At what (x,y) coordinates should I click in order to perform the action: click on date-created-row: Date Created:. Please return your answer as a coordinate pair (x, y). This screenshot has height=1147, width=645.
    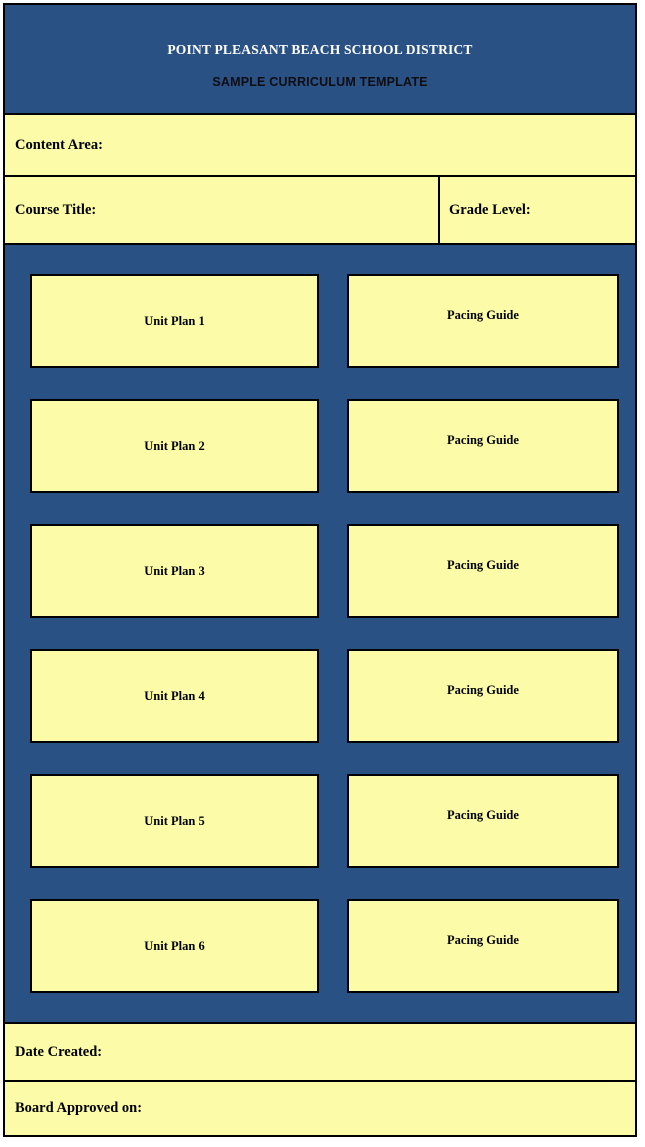
    Looking at the image, I should click on (320, 1053).